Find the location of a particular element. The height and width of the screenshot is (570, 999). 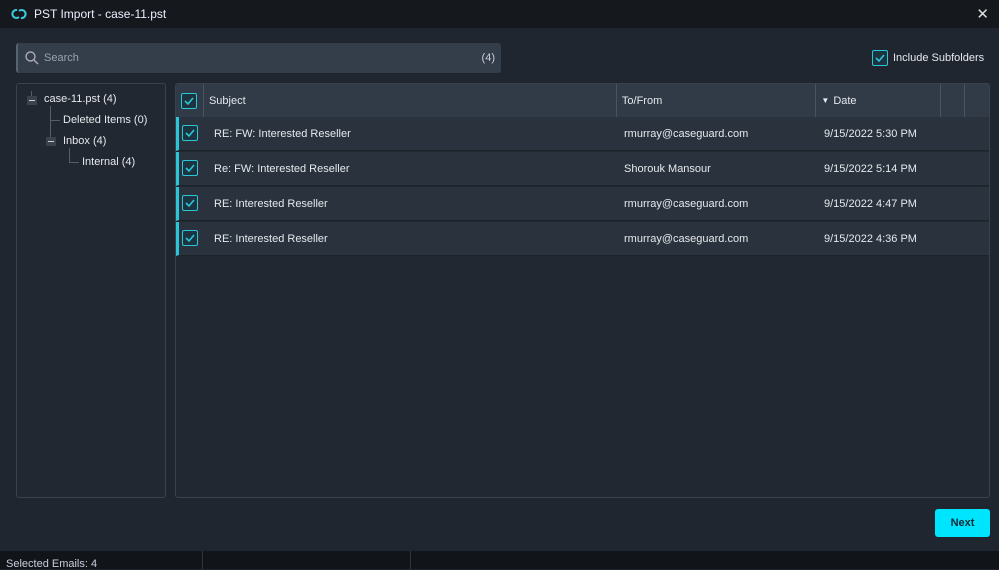

select-all-cell is located at coordinates (190, 100).